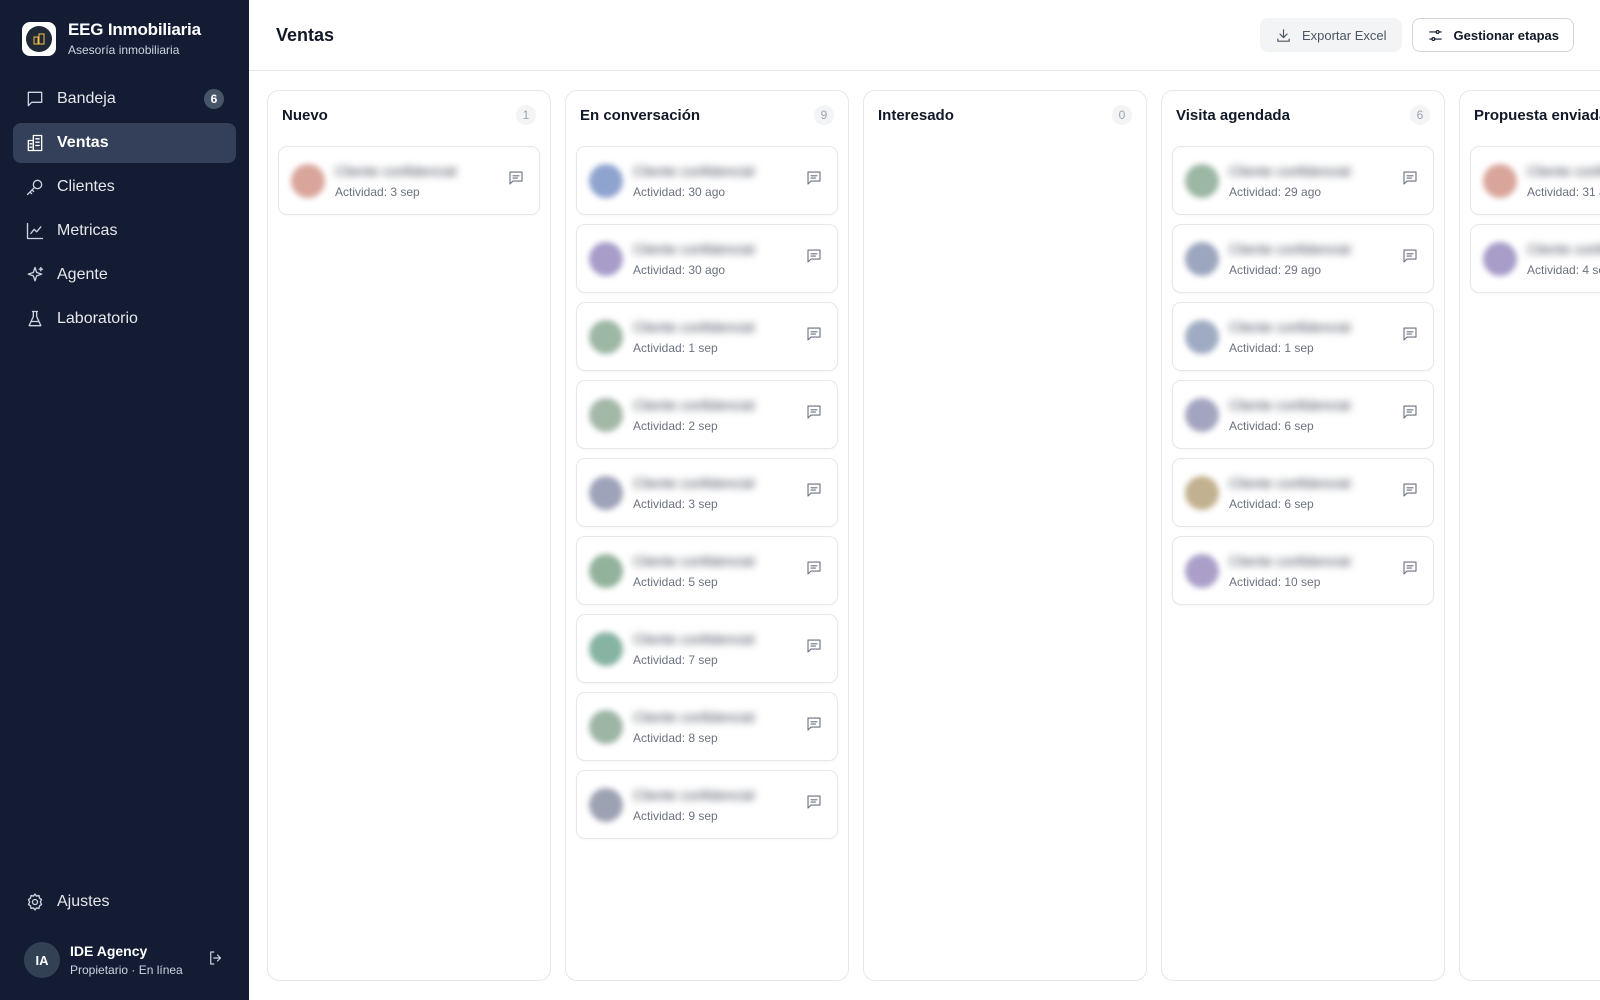  What do you see at coordinates (97, 318) in the screenshot?
I see `sidebar-item-label: Laboratorio` at bounding box center [97, 318].